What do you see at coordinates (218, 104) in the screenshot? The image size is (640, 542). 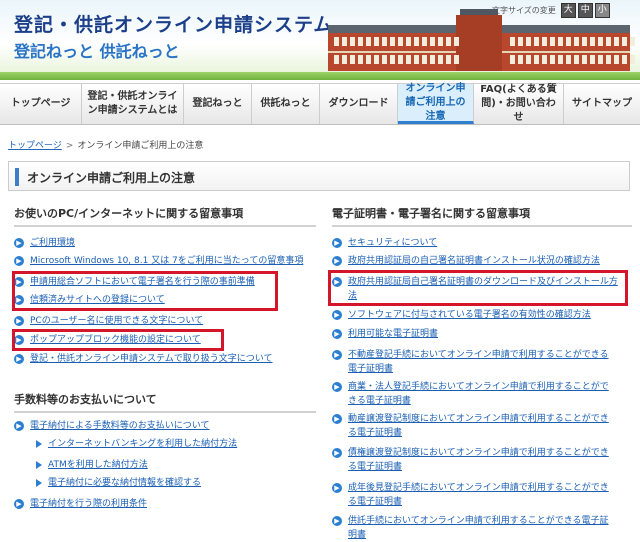 I see `nav-touki-net: 登記ねっと` at bounding box center [218, 104].